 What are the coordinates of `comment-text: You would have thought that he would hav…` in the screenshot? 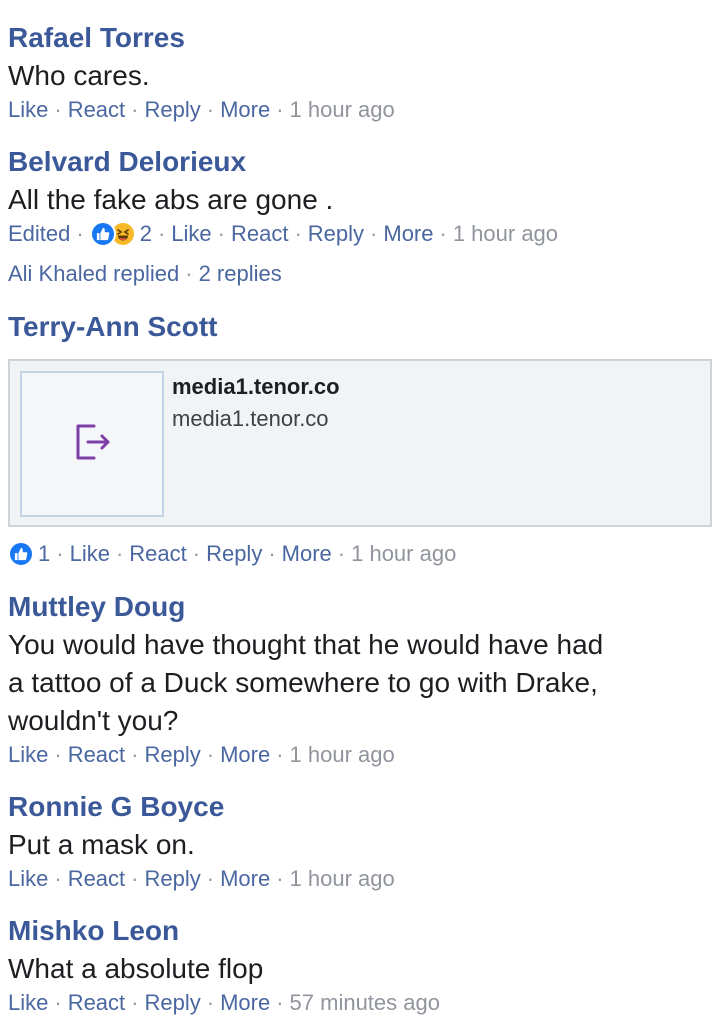 It's located at (360, 683).